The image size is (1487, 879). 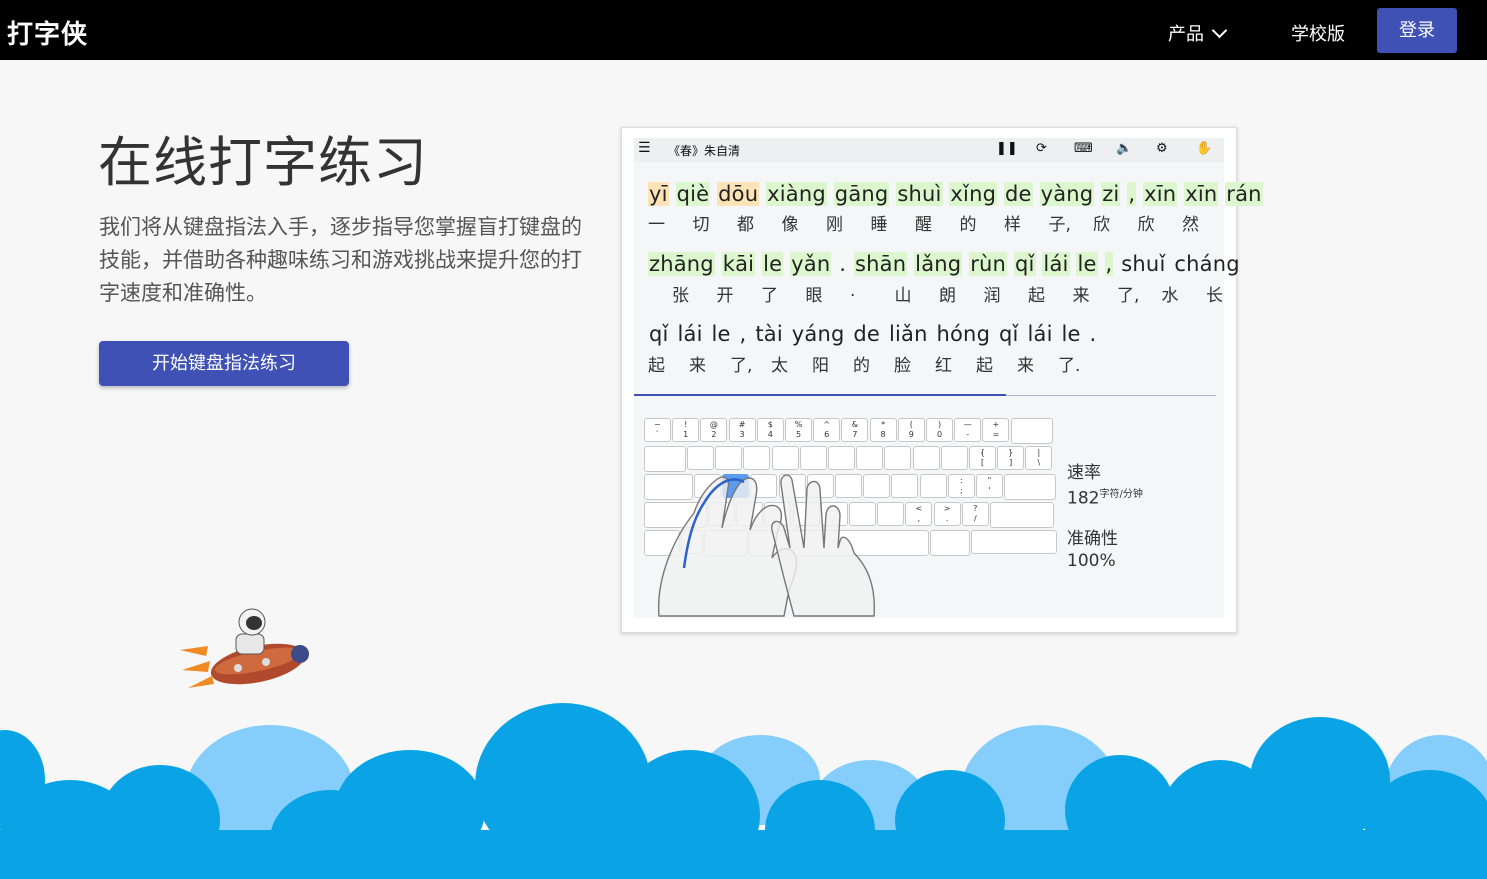 I want to click on pinyin-syllable: cháng, so click(x=1207, y=264).